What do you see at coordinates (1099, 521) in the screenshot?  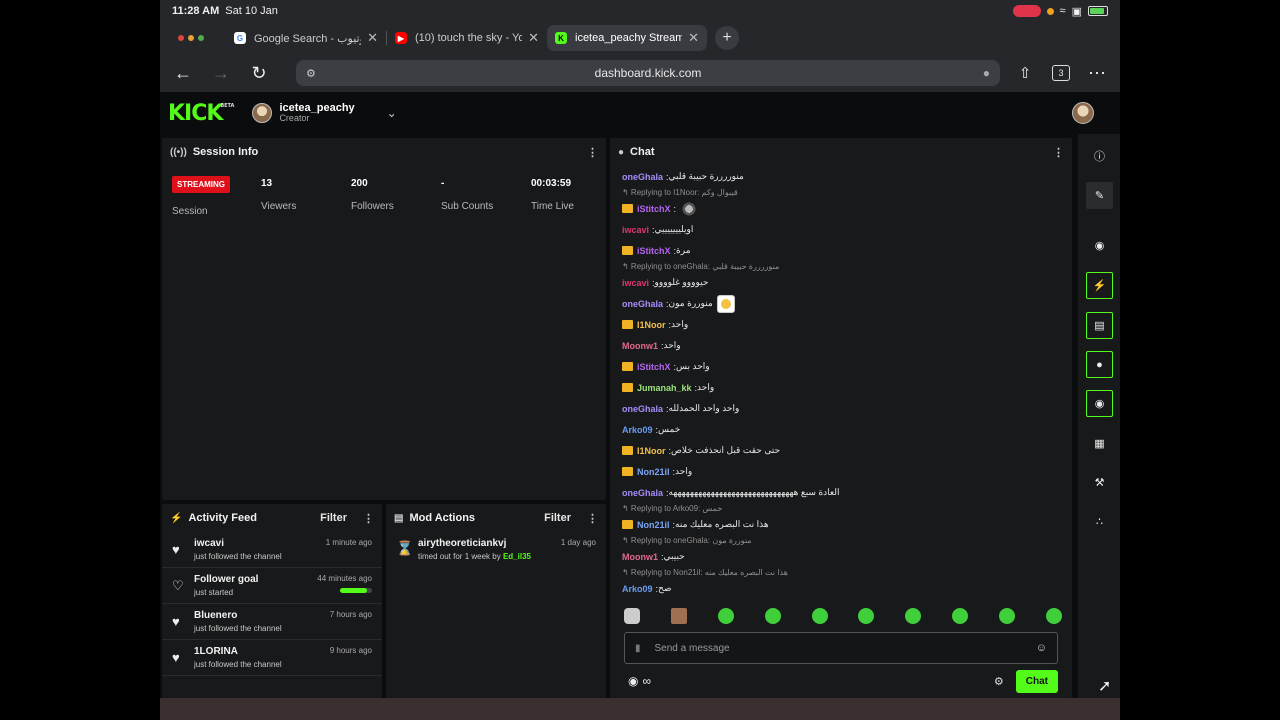 I see `apps-icon: ∴` at bounding box center [1099, 521].